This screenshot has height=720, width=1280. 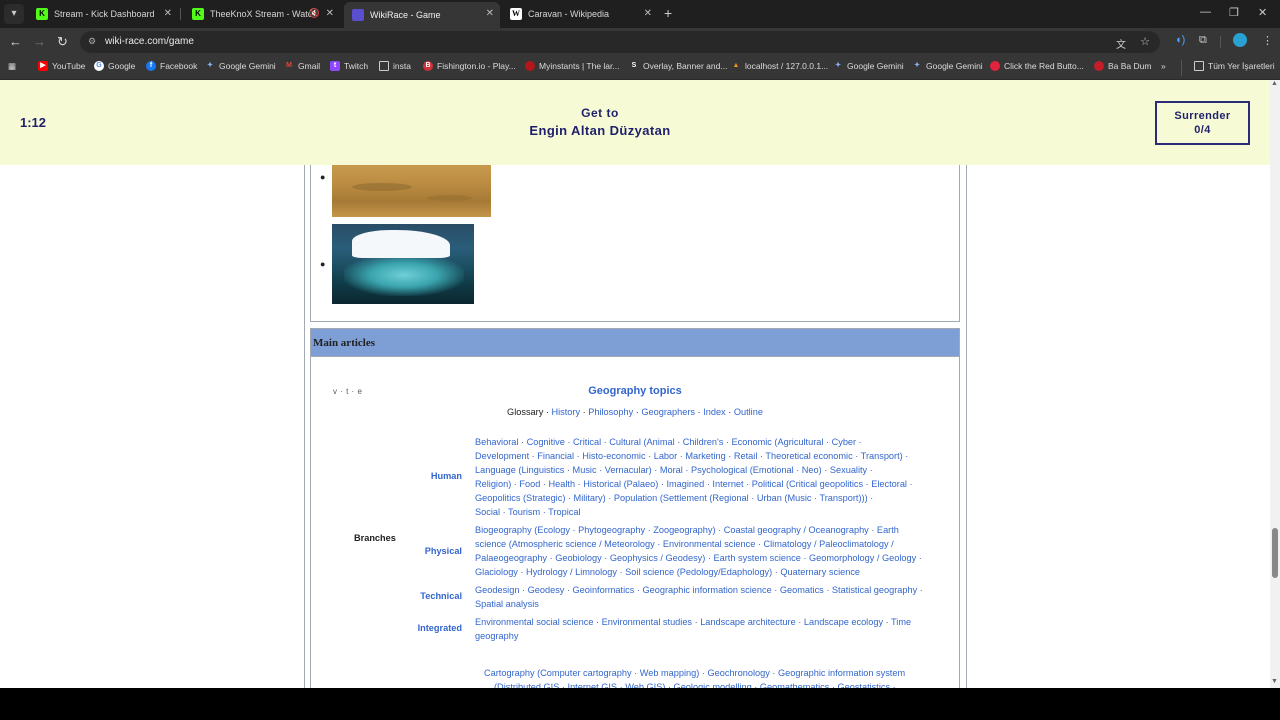 What do you see at coordinates (496, 636) in the screenshot?
I see `integrated-links-line: geography` at bounding box center [496, 636].